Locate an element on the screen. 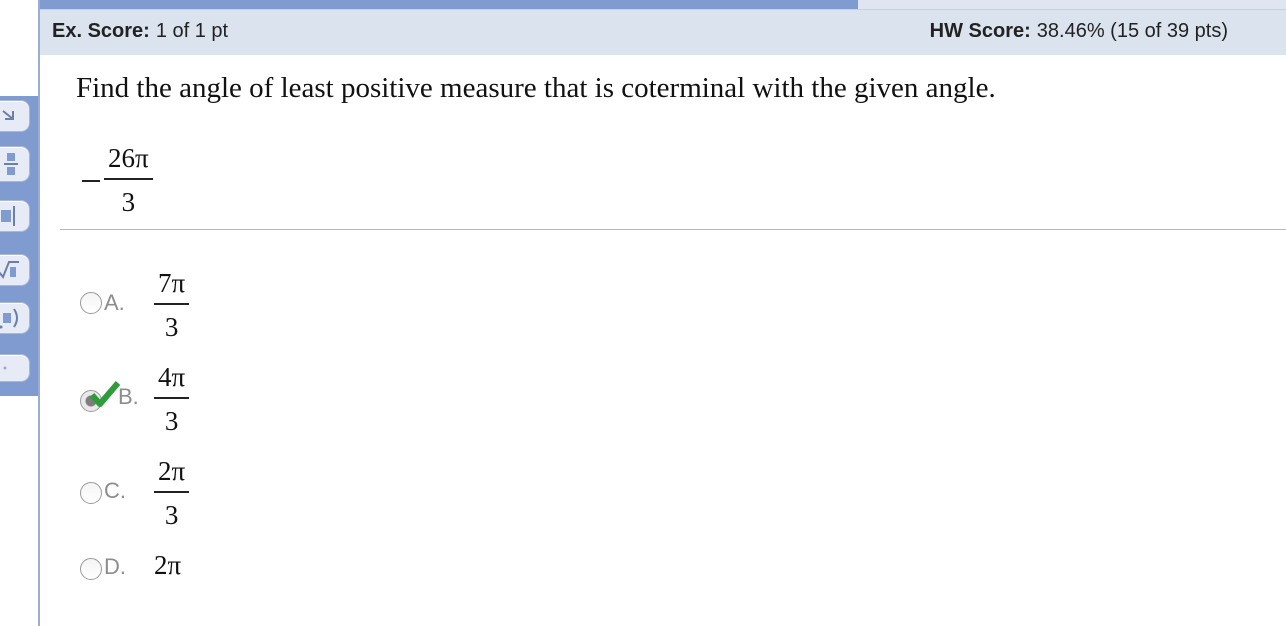 Image resolution: width=1286 pixels, height=626 pixels. option-c-fraction: 2π 3 is located at coordinates (172, 493).